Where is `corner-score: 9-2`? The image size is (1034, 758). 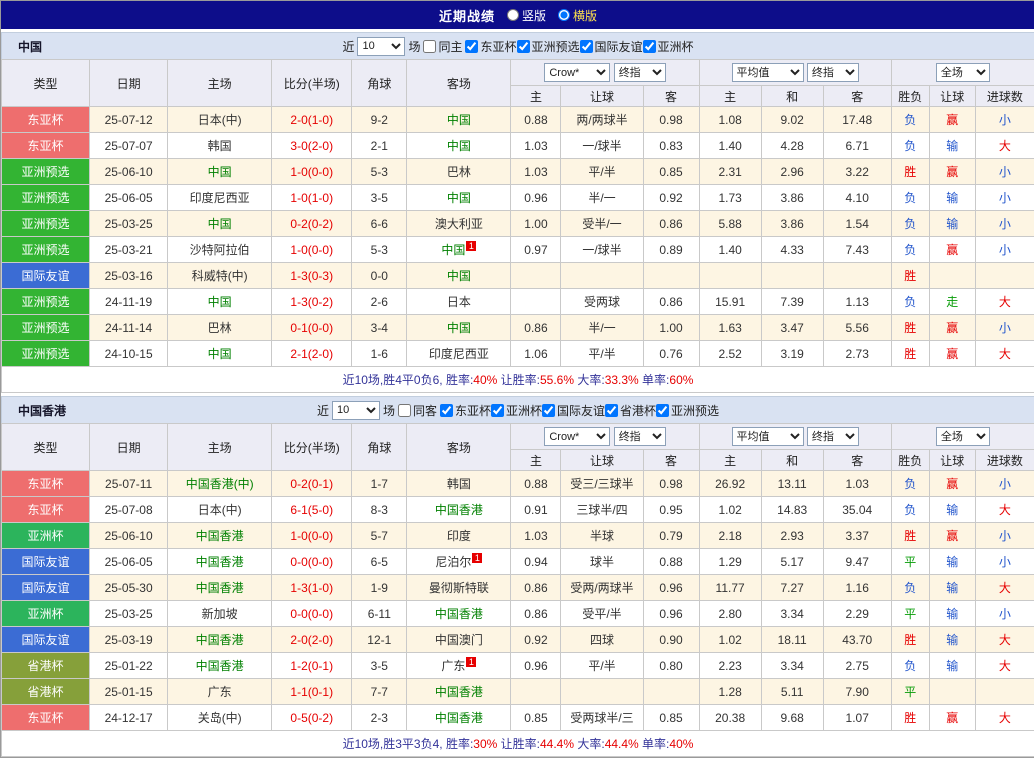 corner-score: 9-2 is located at coordinates (379, 120).